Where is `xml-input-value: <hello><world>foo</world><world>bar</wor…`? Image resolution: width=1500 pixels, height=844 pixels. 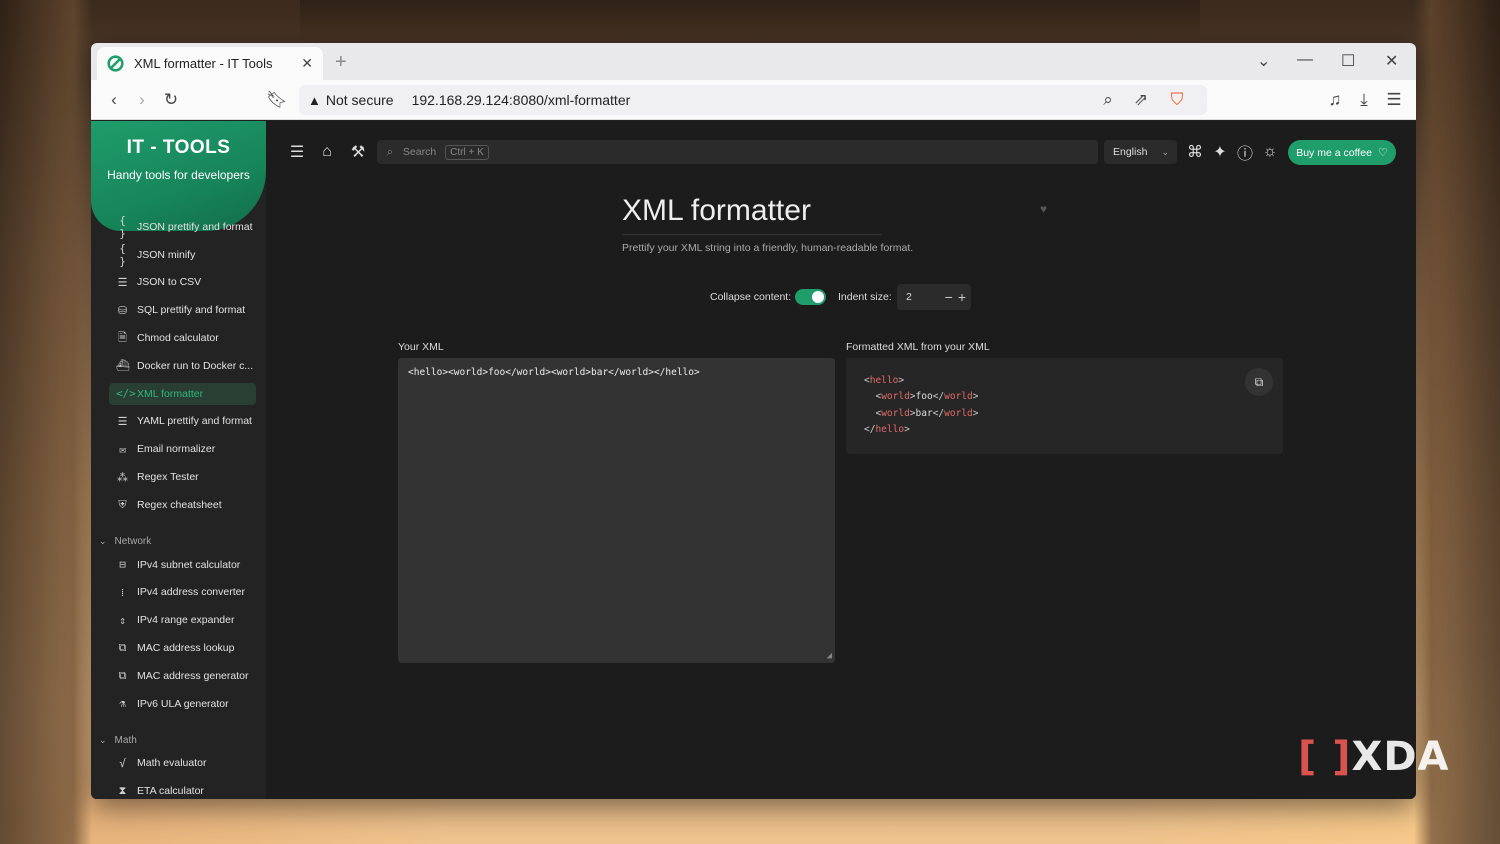
xml-input-value: <hello><world>foo</world><world>bar</wor… is located at coordinates (554, 372).